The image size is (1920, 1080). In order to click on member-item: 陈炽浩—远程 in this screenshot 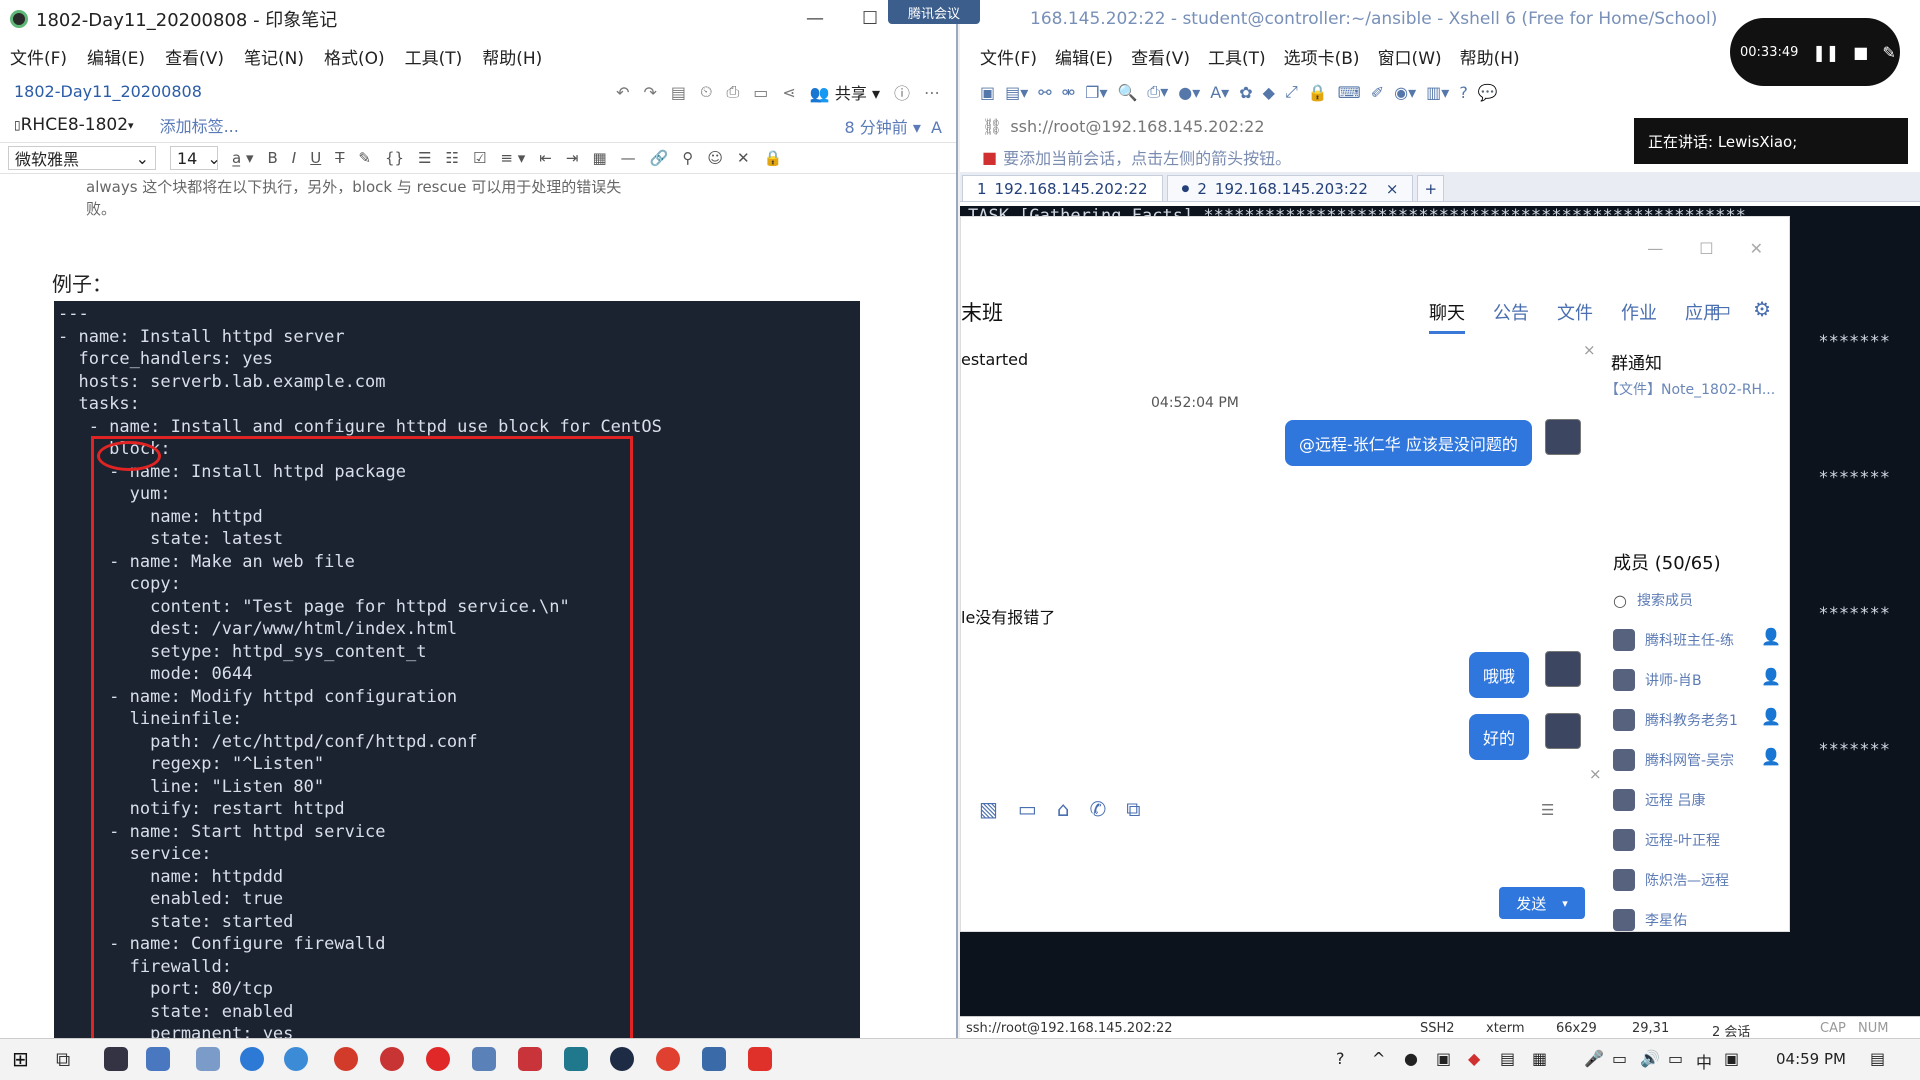, I will do `click(1671, 880)`.